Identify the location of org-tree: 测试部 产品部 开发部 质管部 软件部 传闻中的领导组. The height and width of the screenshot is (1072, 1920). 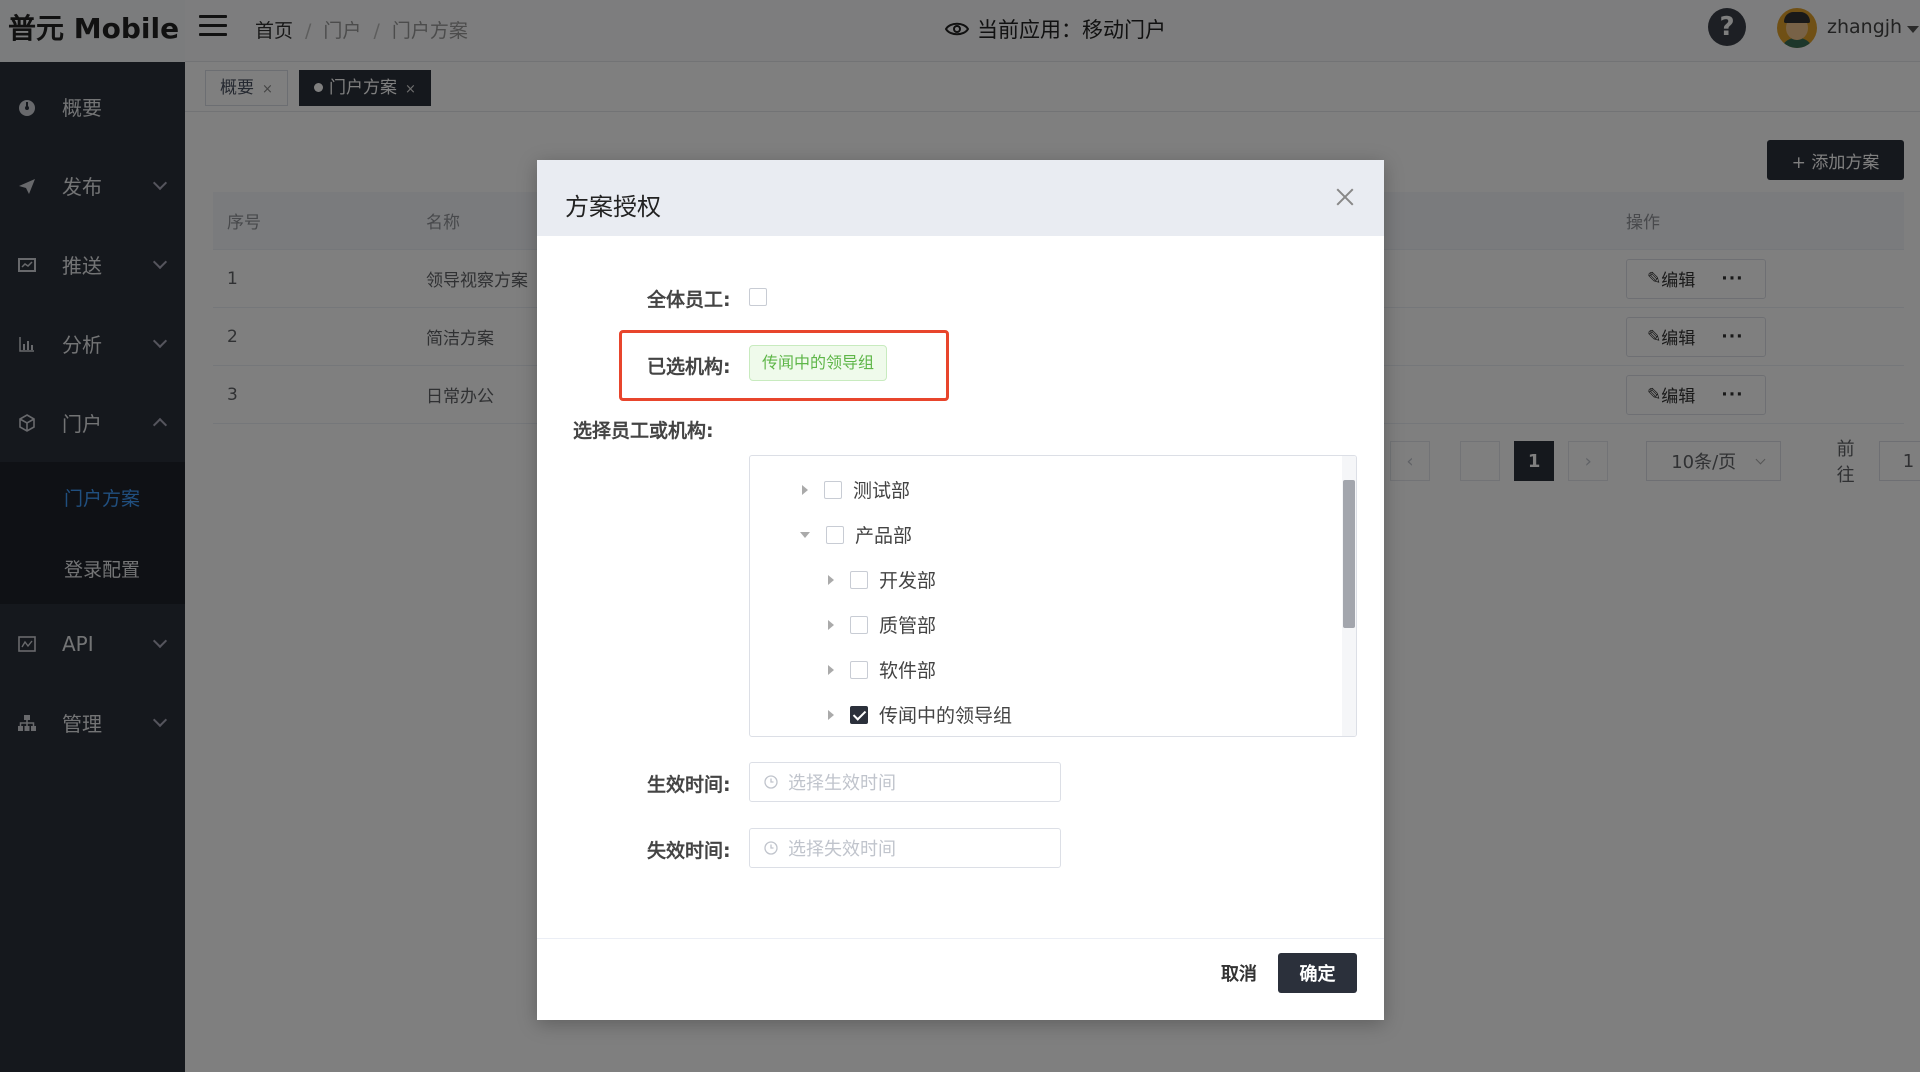
(1053, 596).